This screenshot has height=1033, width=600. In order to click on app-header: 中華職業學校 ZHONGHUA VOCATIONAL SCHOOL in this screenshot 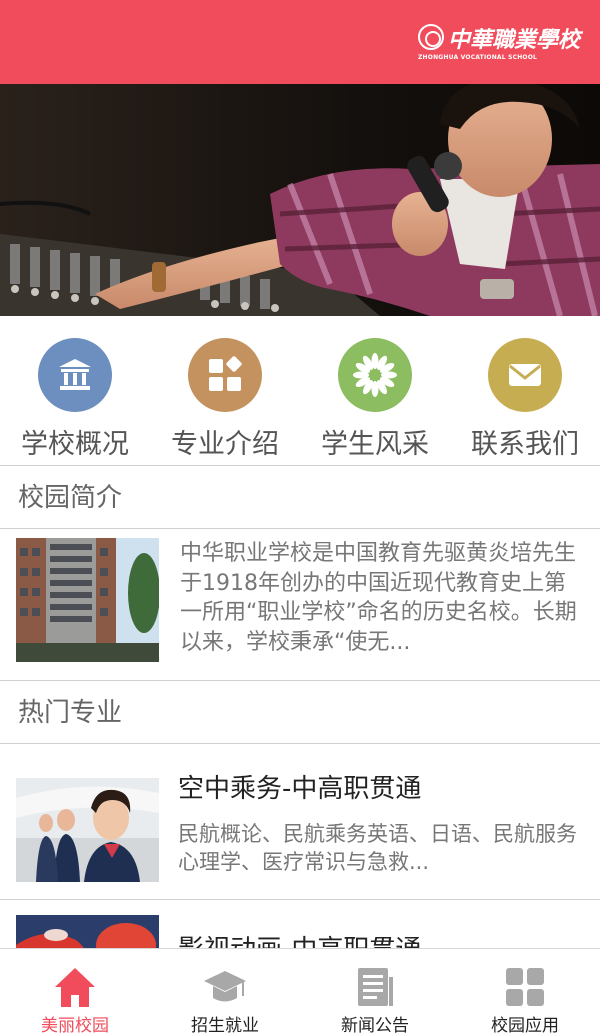, I will do `click(300, 42)`.